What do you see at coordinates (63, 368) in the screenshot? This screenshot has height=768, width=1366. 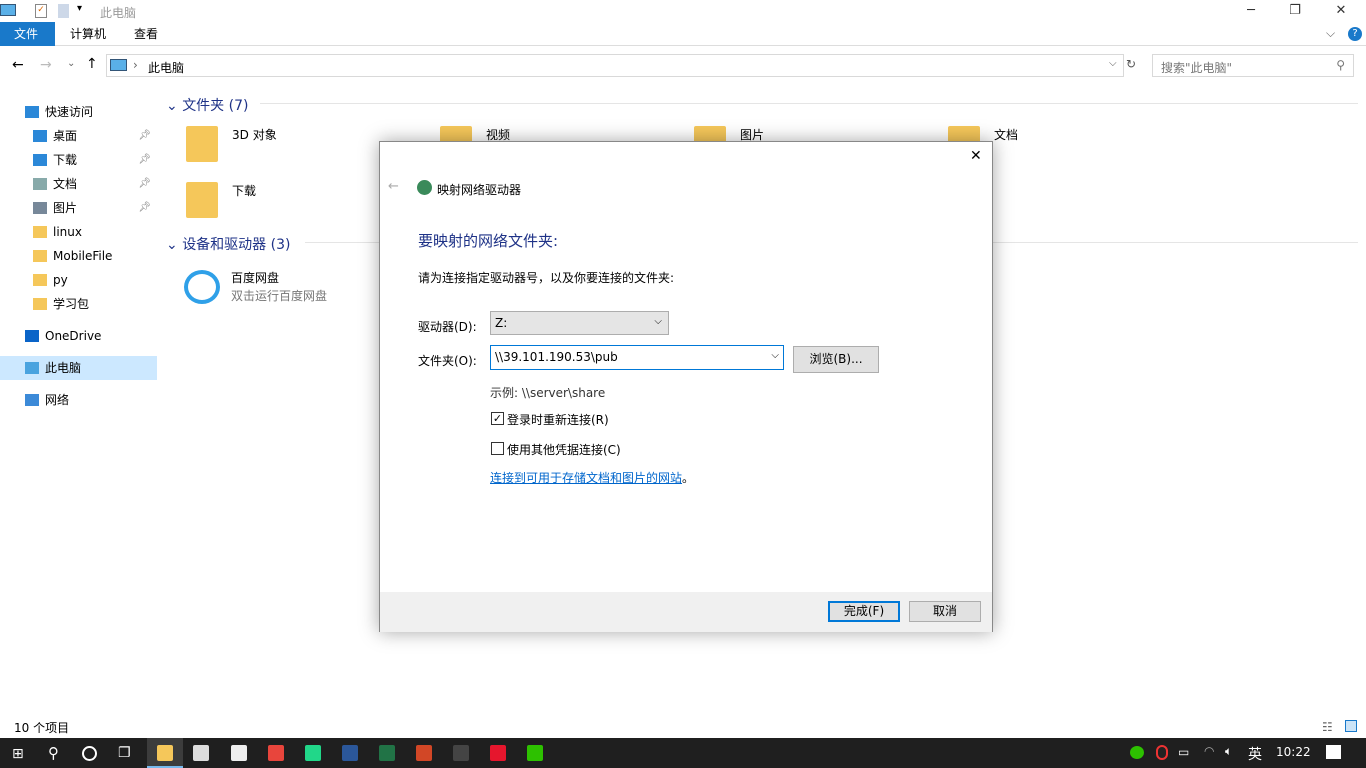 I see `sidebar-item-label: 此电脑` at bounding box center [63, 368].